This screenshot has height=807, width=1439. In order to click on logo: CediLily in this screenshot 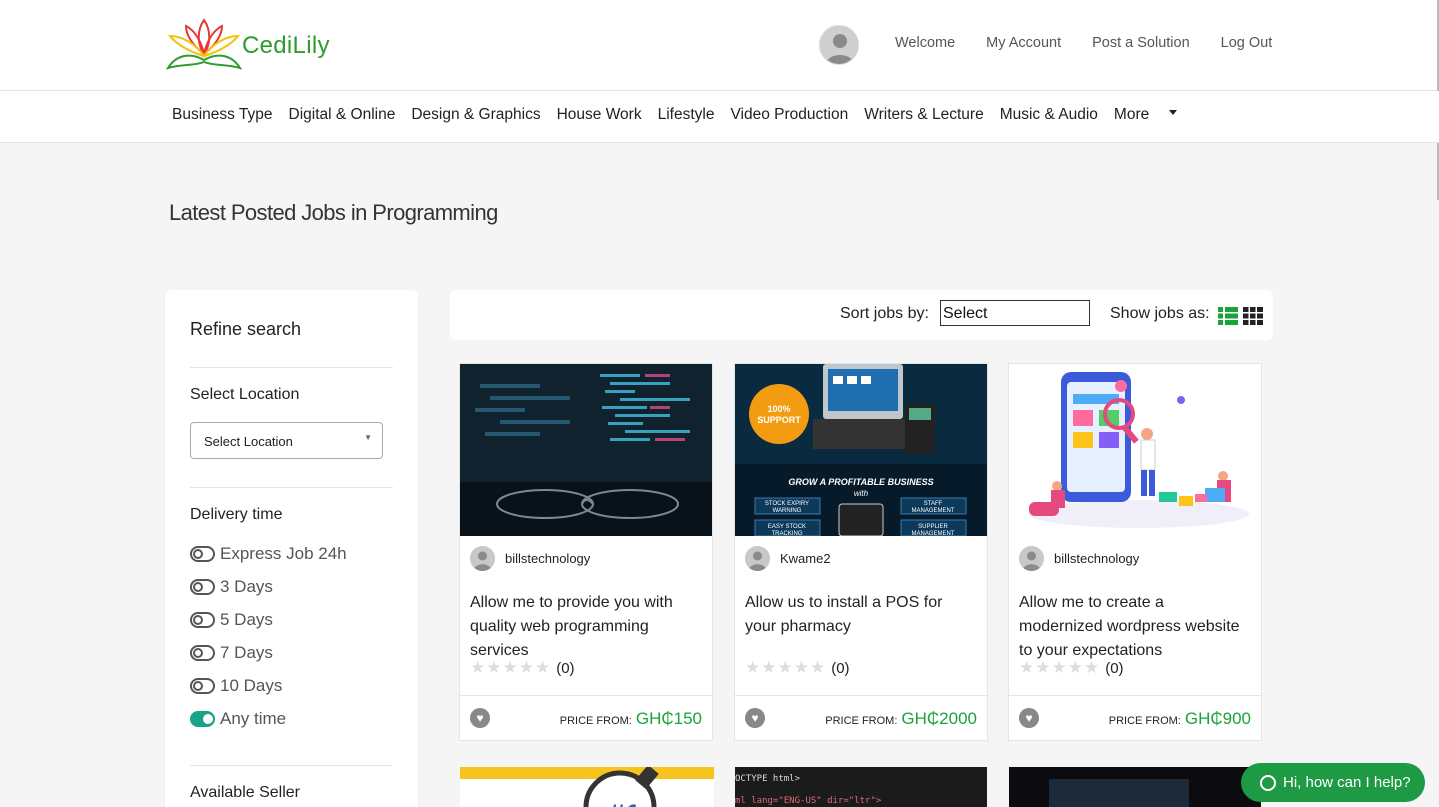, I will do `click(249, 44)`.